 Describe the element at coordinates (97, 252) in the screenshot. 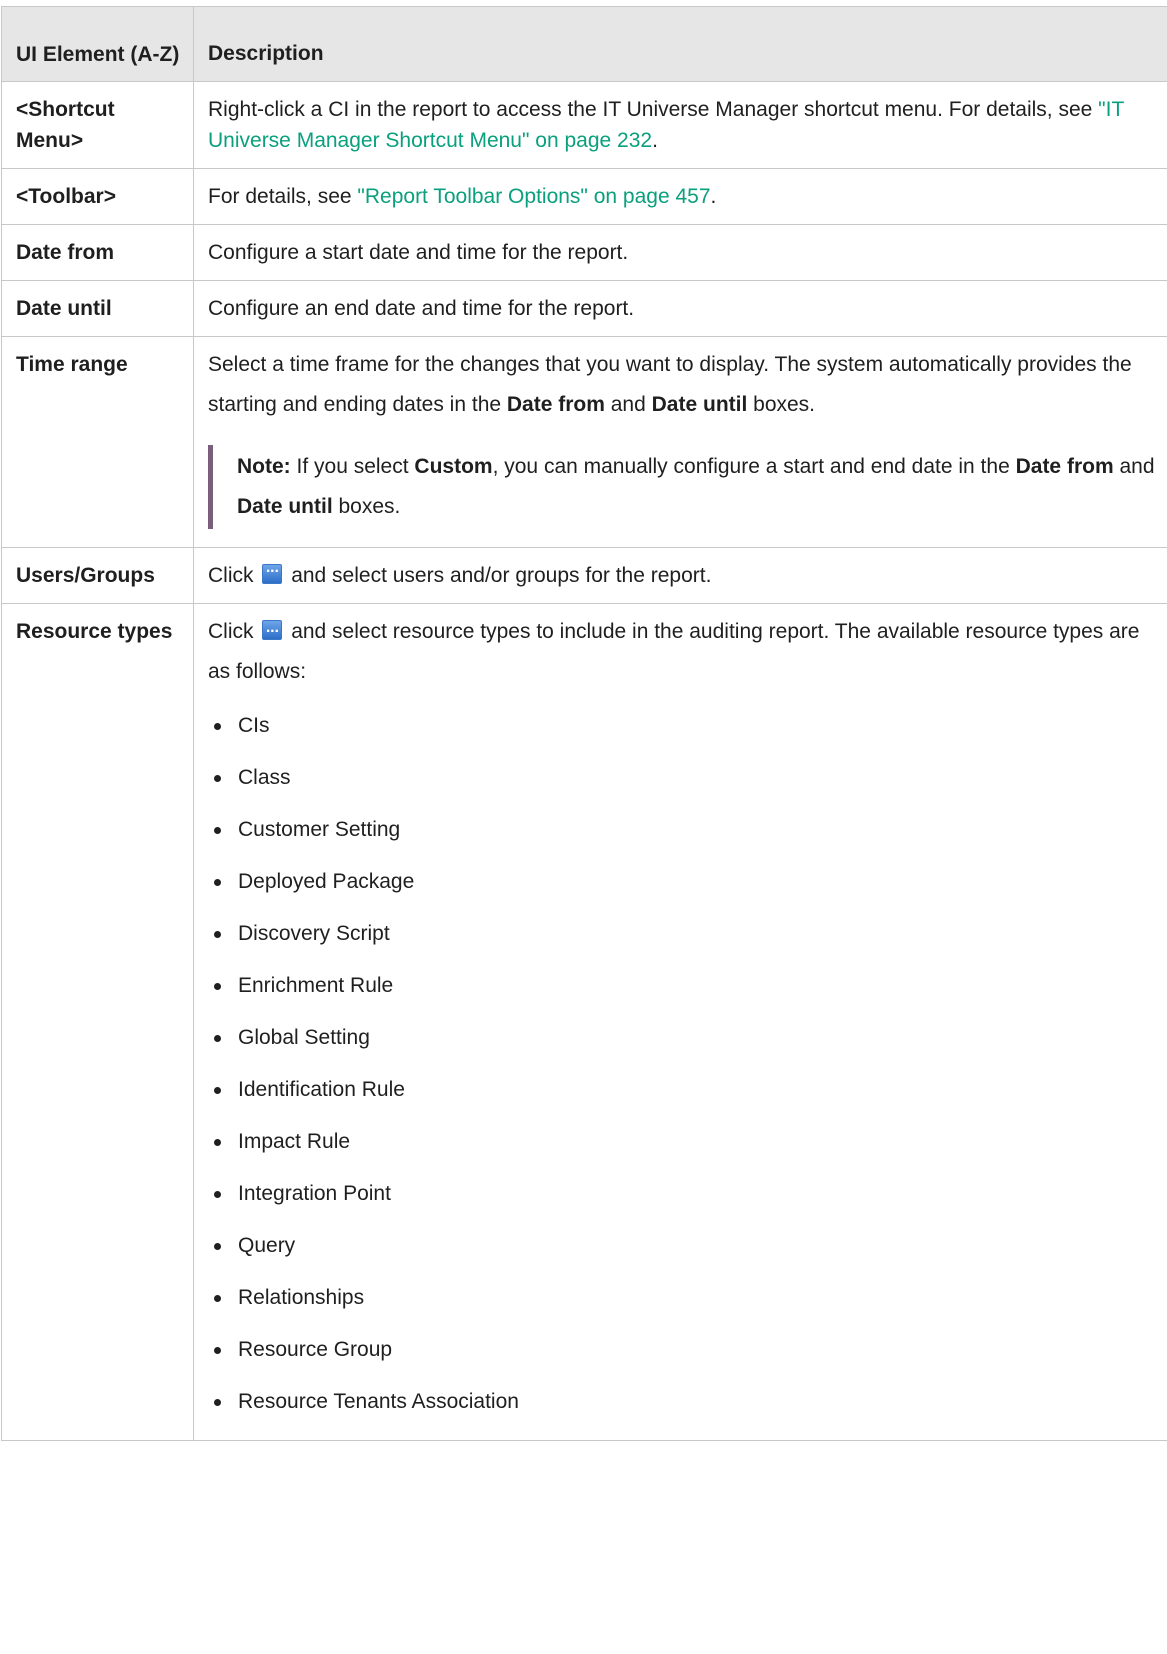

I see `element-date-from: Date from` at that location.